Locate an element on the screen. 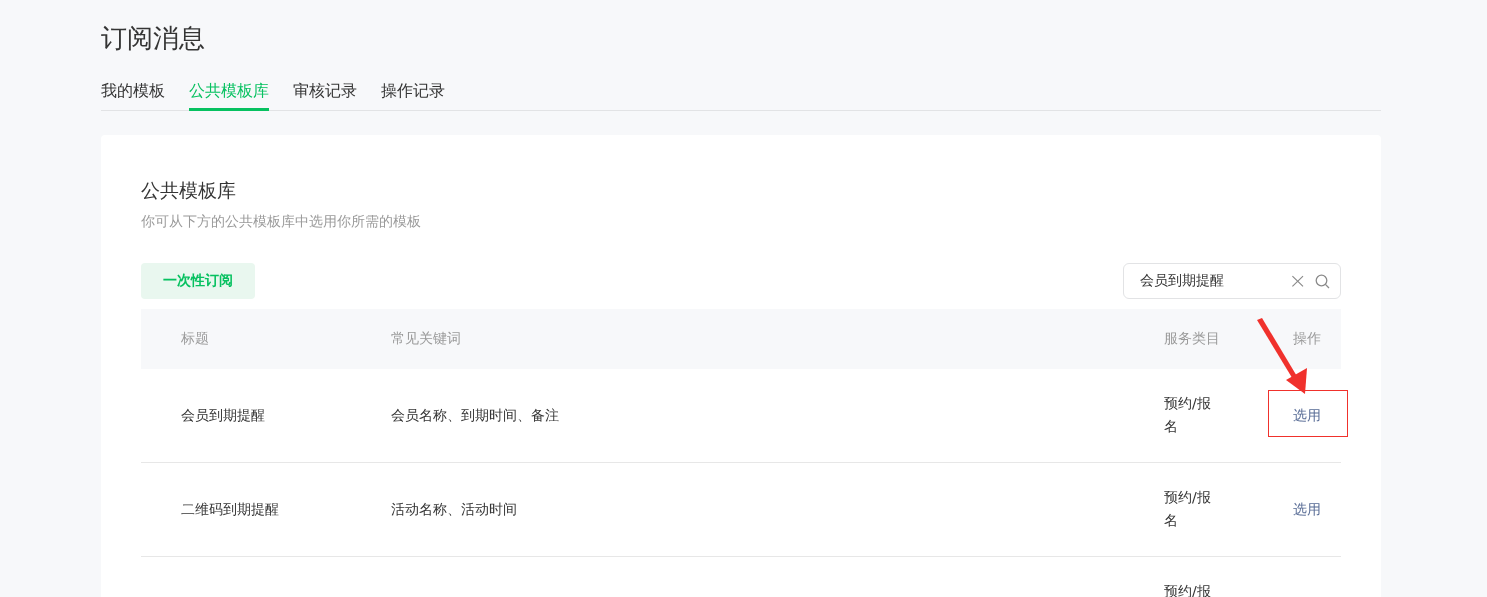 The width and height of the screenshot is (1487, 597). tab: 审核记录 is located at coordinates (325, 95).